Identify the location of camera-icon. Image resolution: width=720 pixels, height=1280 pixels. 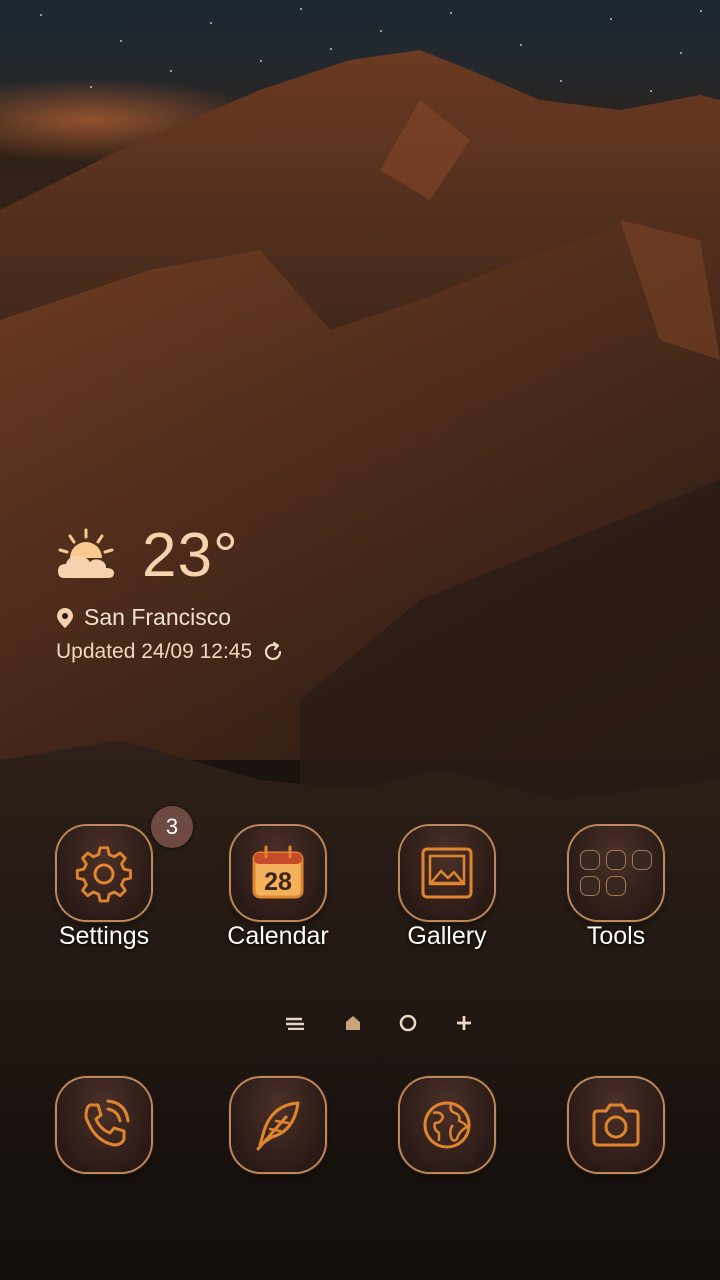
(616, 1125).